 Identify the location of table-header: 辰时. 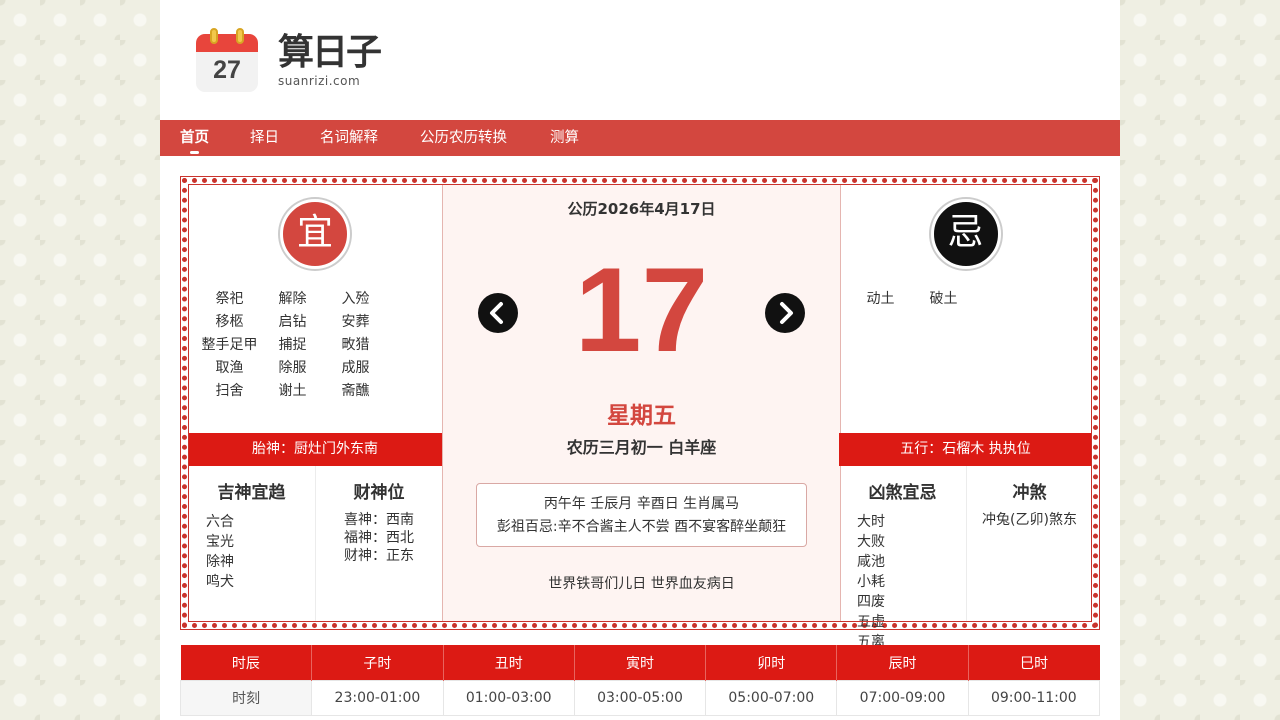
(902, 663).